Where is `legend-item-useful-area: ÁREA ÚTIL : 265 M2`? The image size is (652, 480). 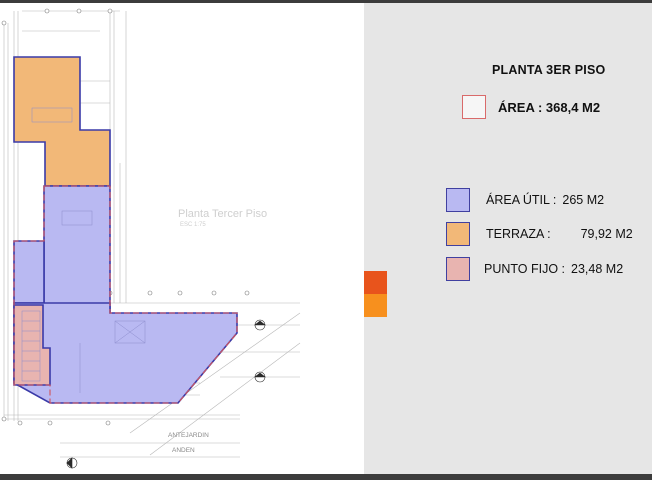 legend-item-useful-area: ÁREA ÚTIL : 265 M2 is located at coordinates (525, 200).